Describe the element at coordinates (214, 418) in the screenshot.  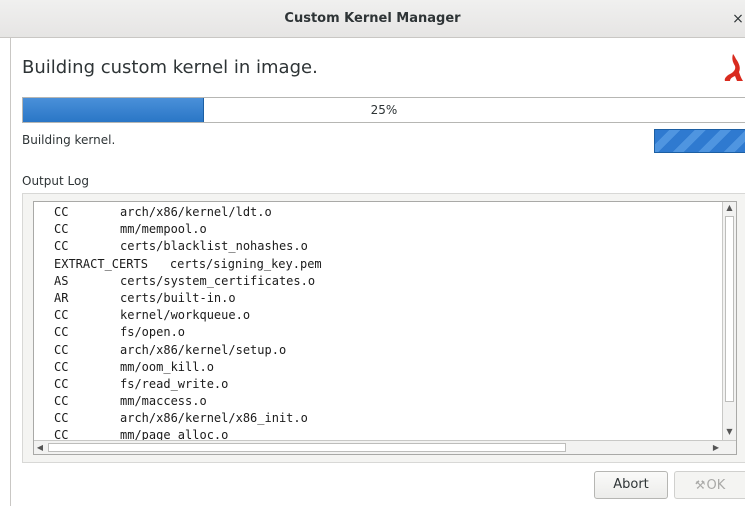
I see `log-line-path: arch/x86/kernel/x86_init.o` at that location.